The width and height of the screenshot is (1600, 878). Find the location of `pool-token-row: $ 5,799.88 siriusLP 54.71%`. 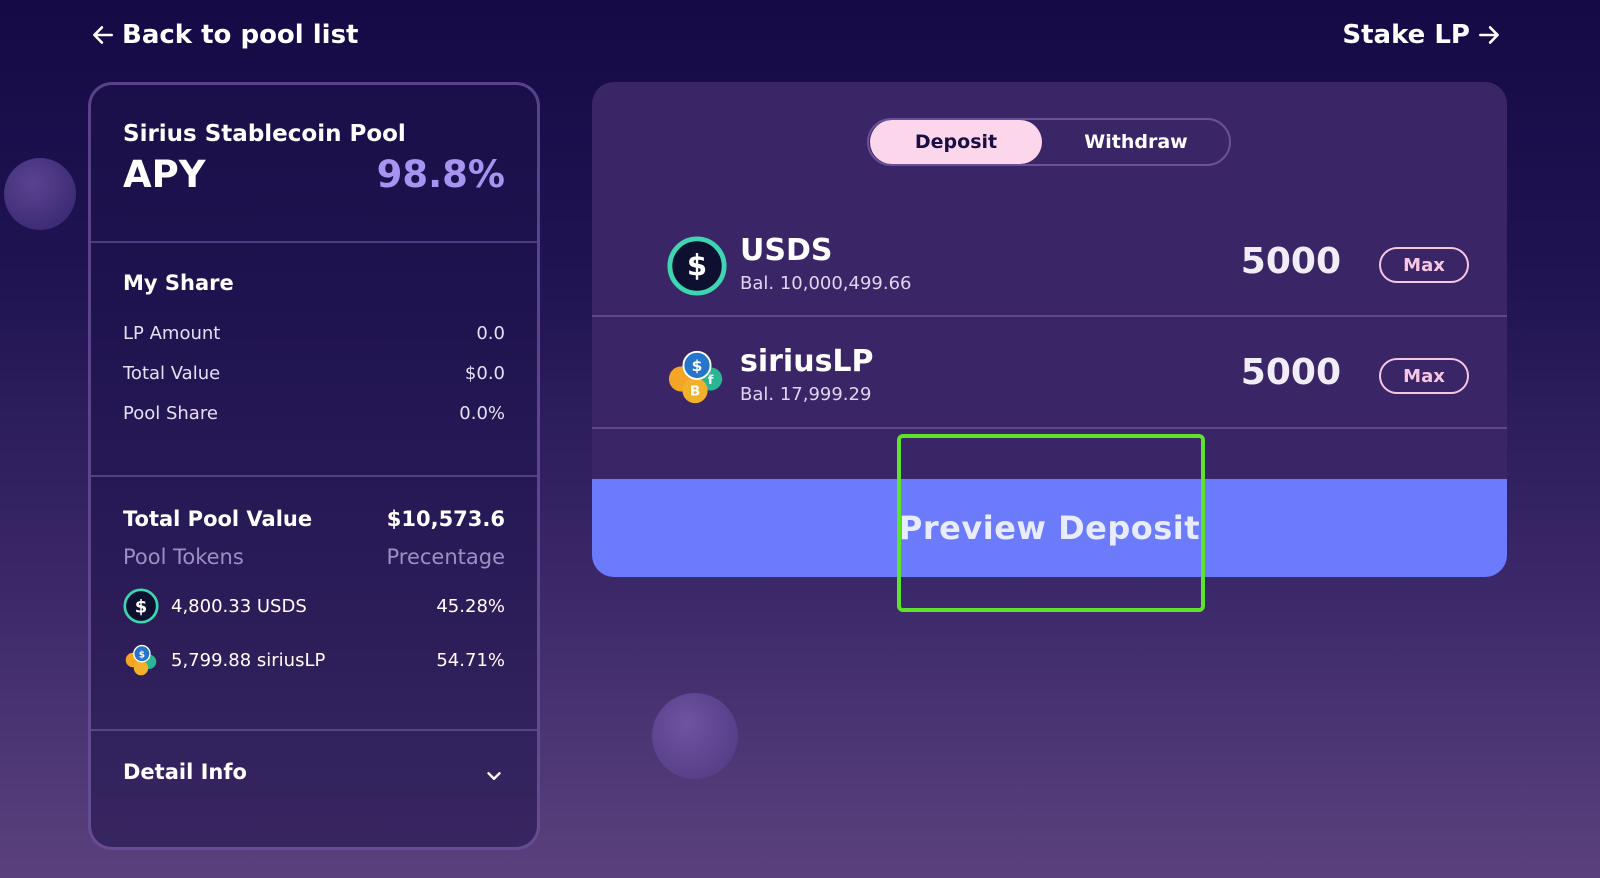

pool-token-row: $ 5,799.88 siriusLP 54.71% is located at coordinates (314, 660).